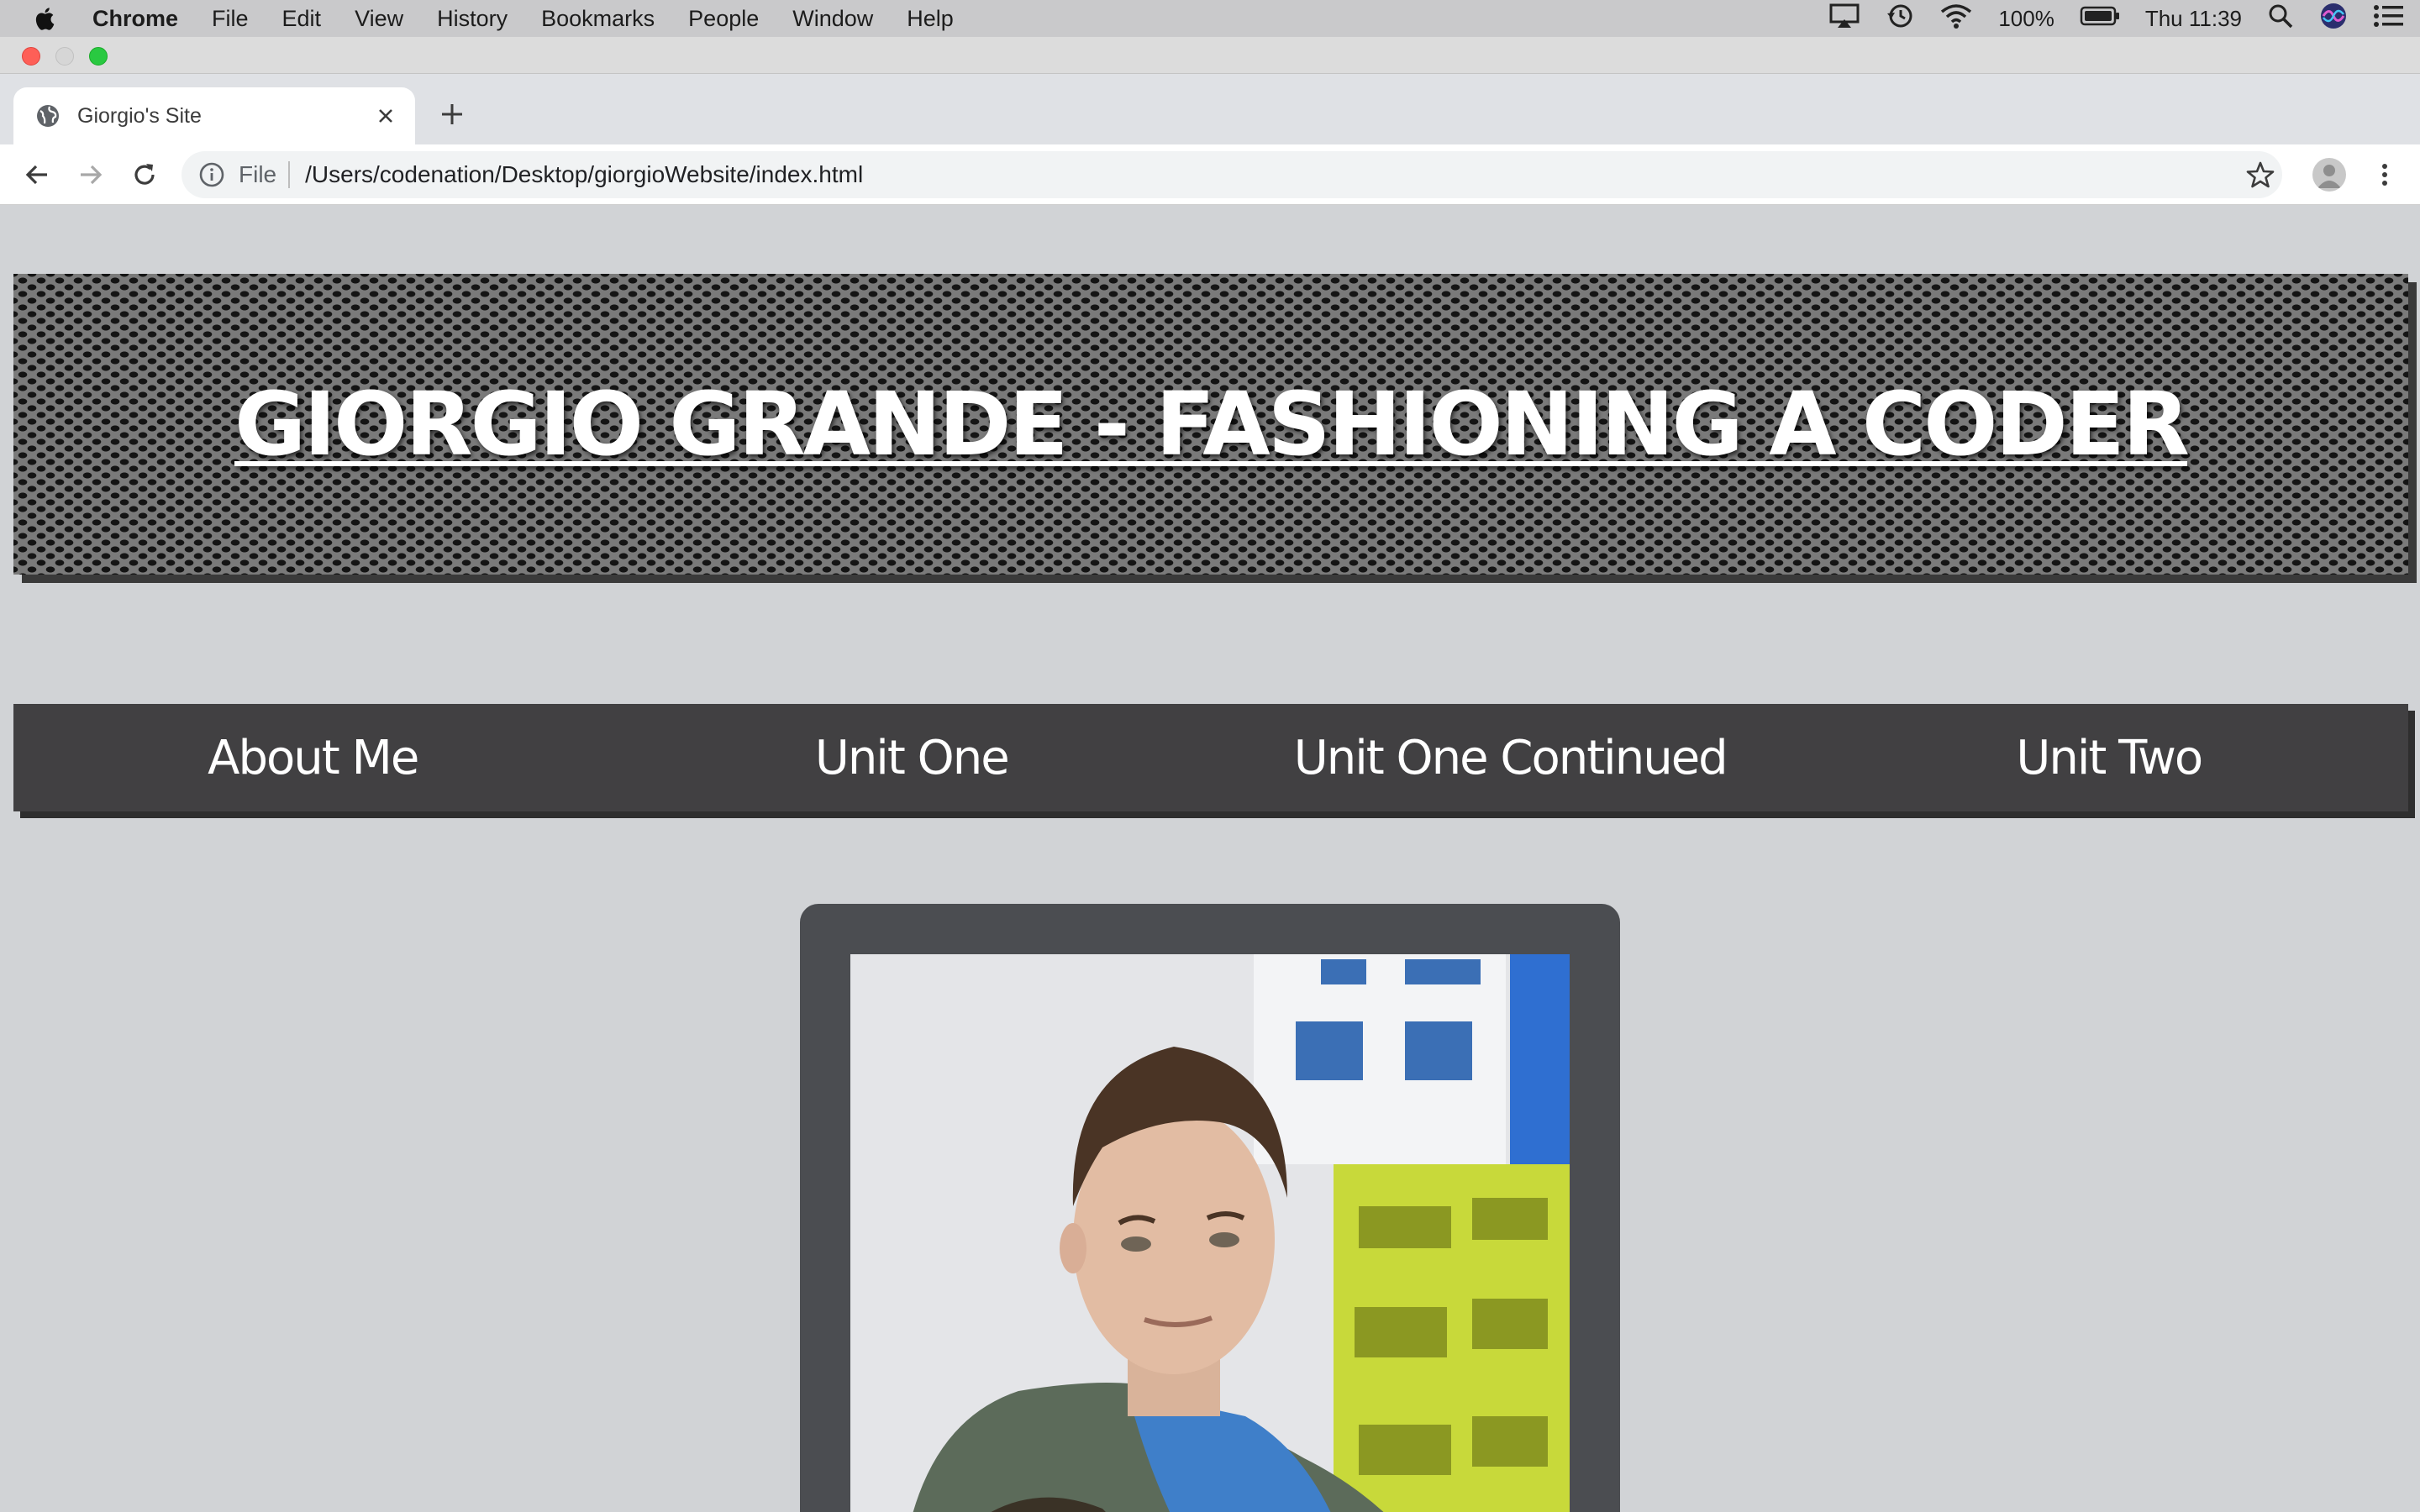 This screenshot has width=2420, height=1512. I want to click on window-close-button, so click(31, 56).